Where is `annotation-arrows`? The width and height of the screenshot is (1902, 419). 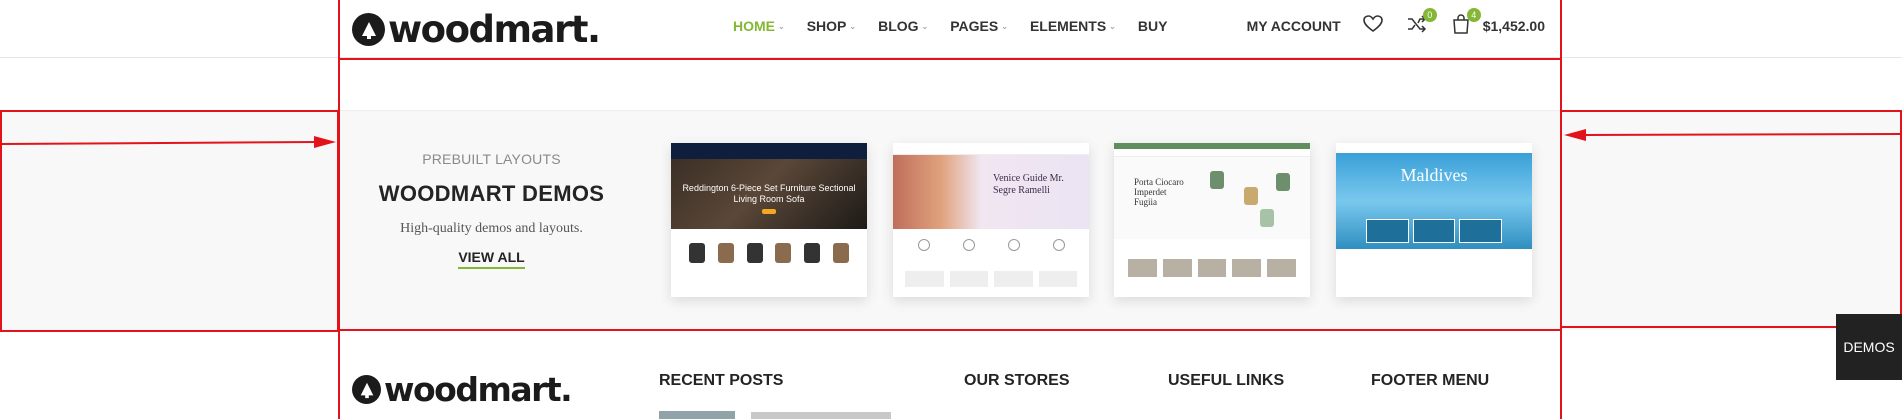 annotation-arrows is located at coordinates (951, 138).